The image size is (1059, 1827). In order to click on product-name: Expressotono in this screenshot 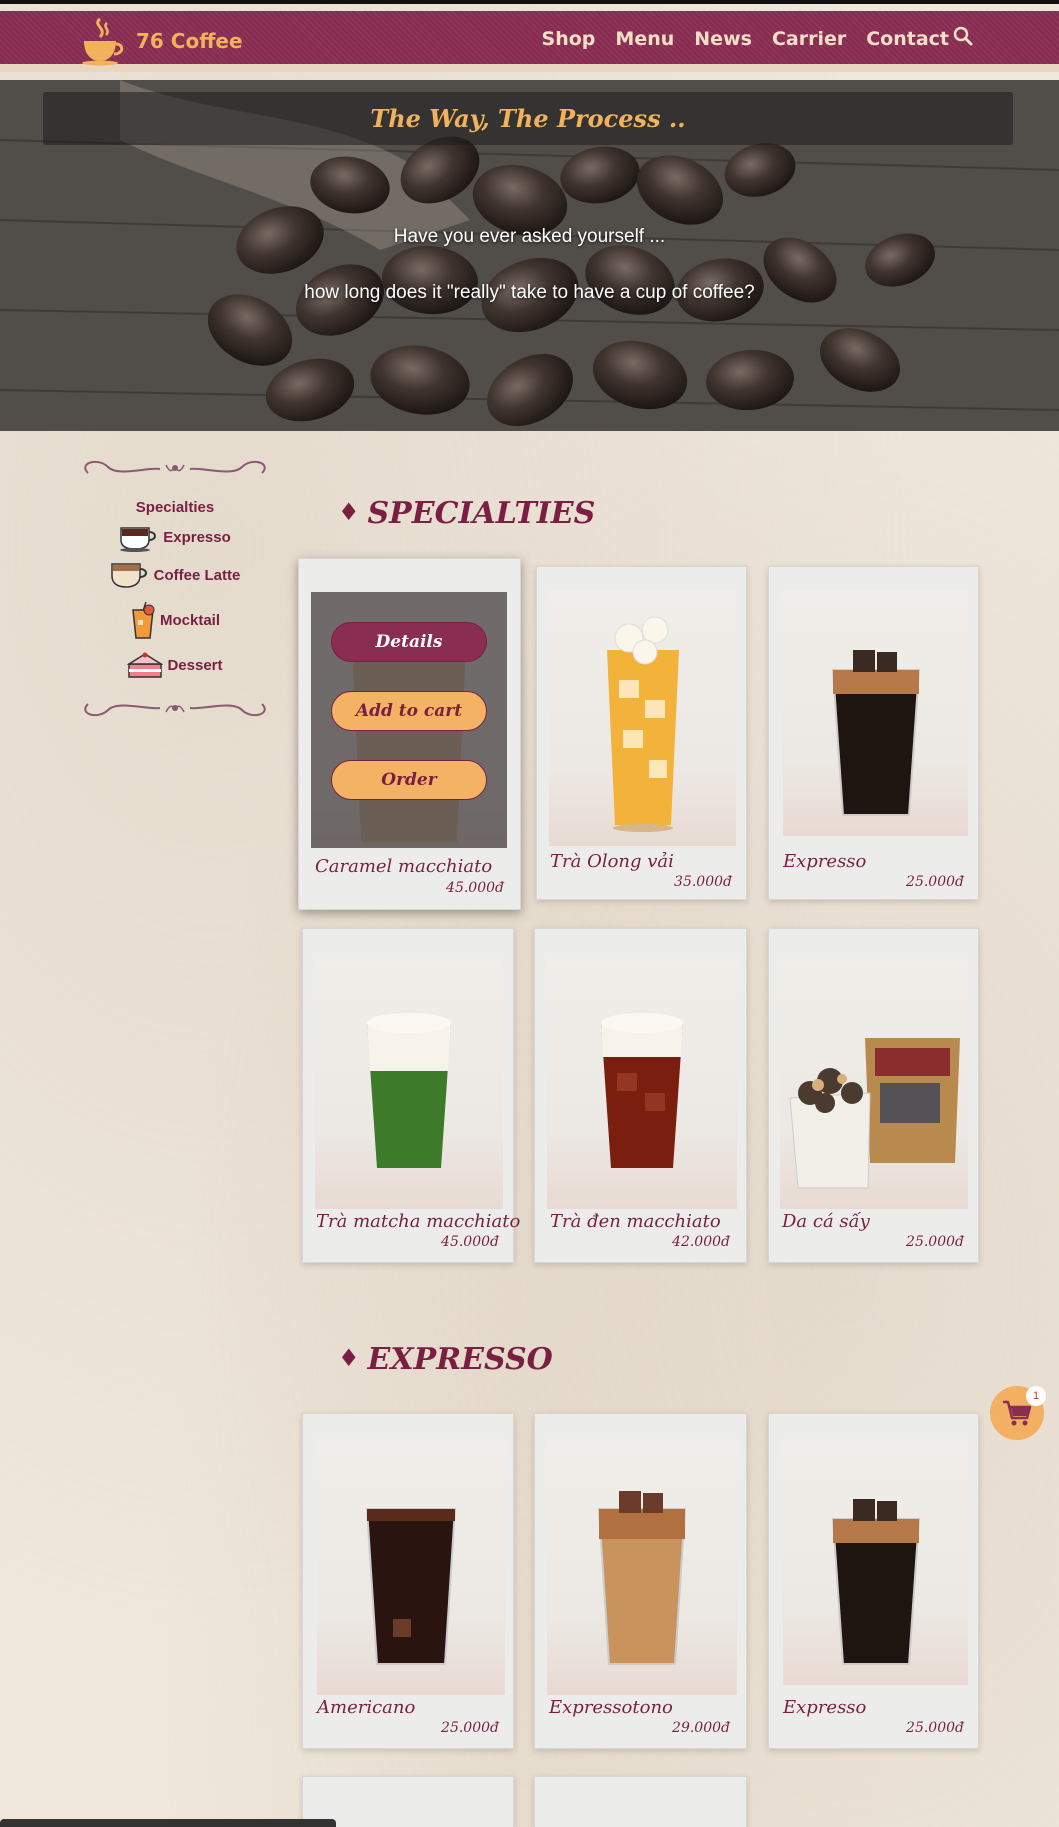, I will do `click(611, 1707)`.